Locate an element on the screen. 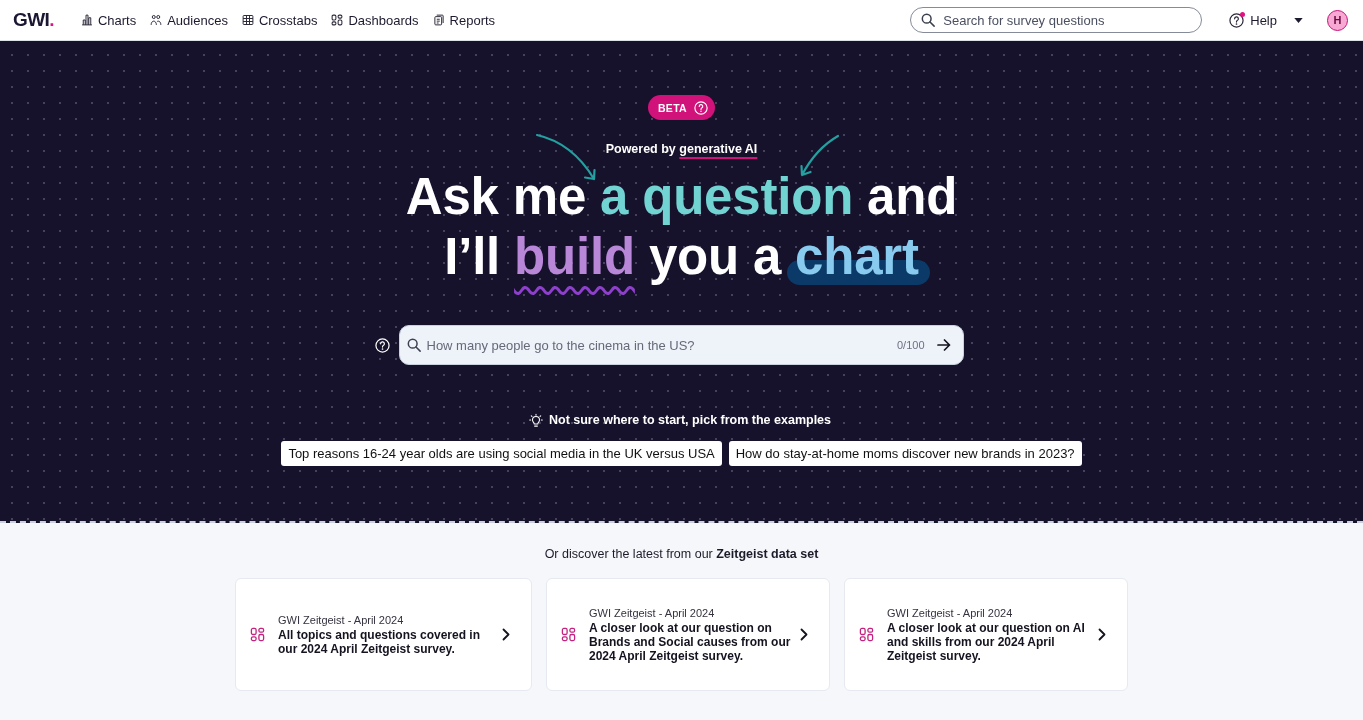  example-question-button: Top reasons 16-24 year olds are using social media in the UK versus USA is located at coordinates (501, 453).